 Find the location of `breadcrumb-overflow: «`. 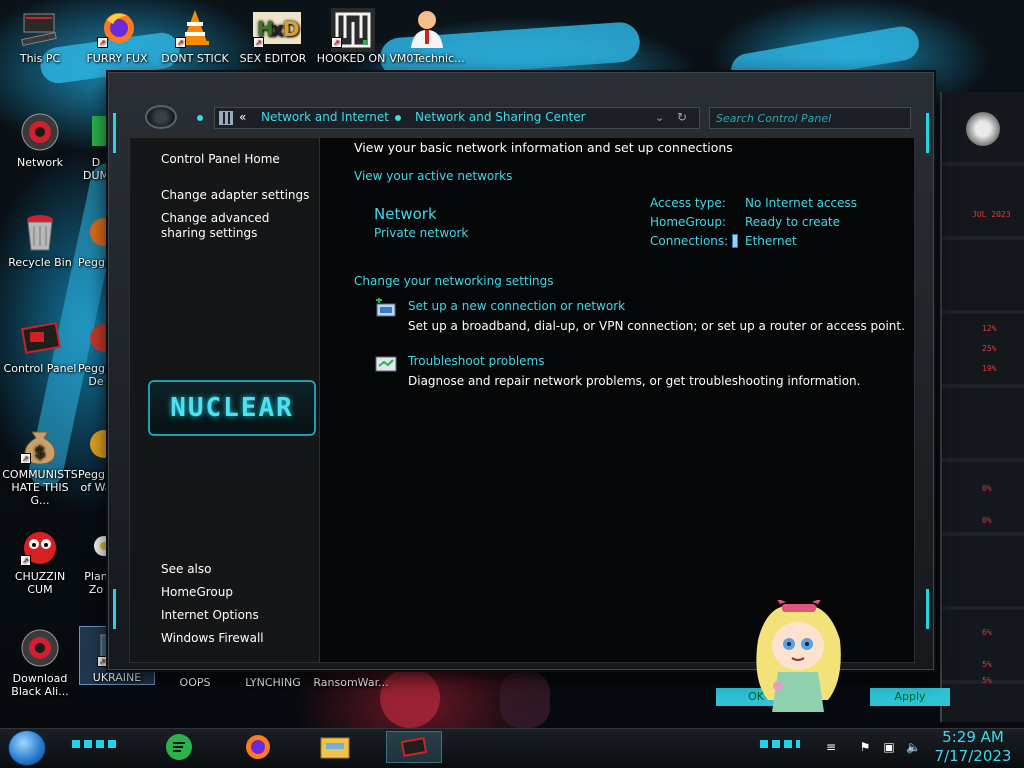

breadcrumb-overflow: « is located at coordinates (242, 117).